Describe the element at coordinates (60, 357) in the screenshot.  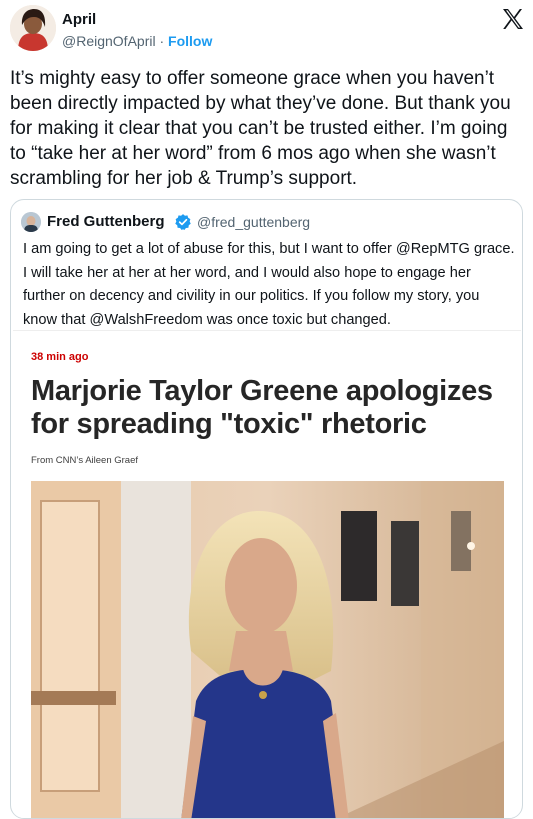
I see `article-timestamp: 38 min ago` at that location.